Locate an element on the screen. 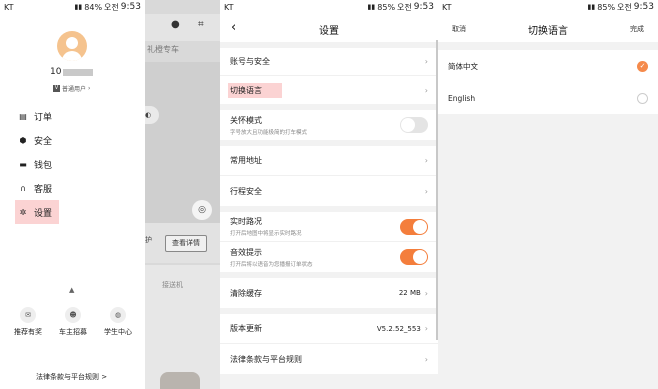 The height and width of the screenshot is (389, 658). student-icon: ◍ is located at coordinates (118, 315).